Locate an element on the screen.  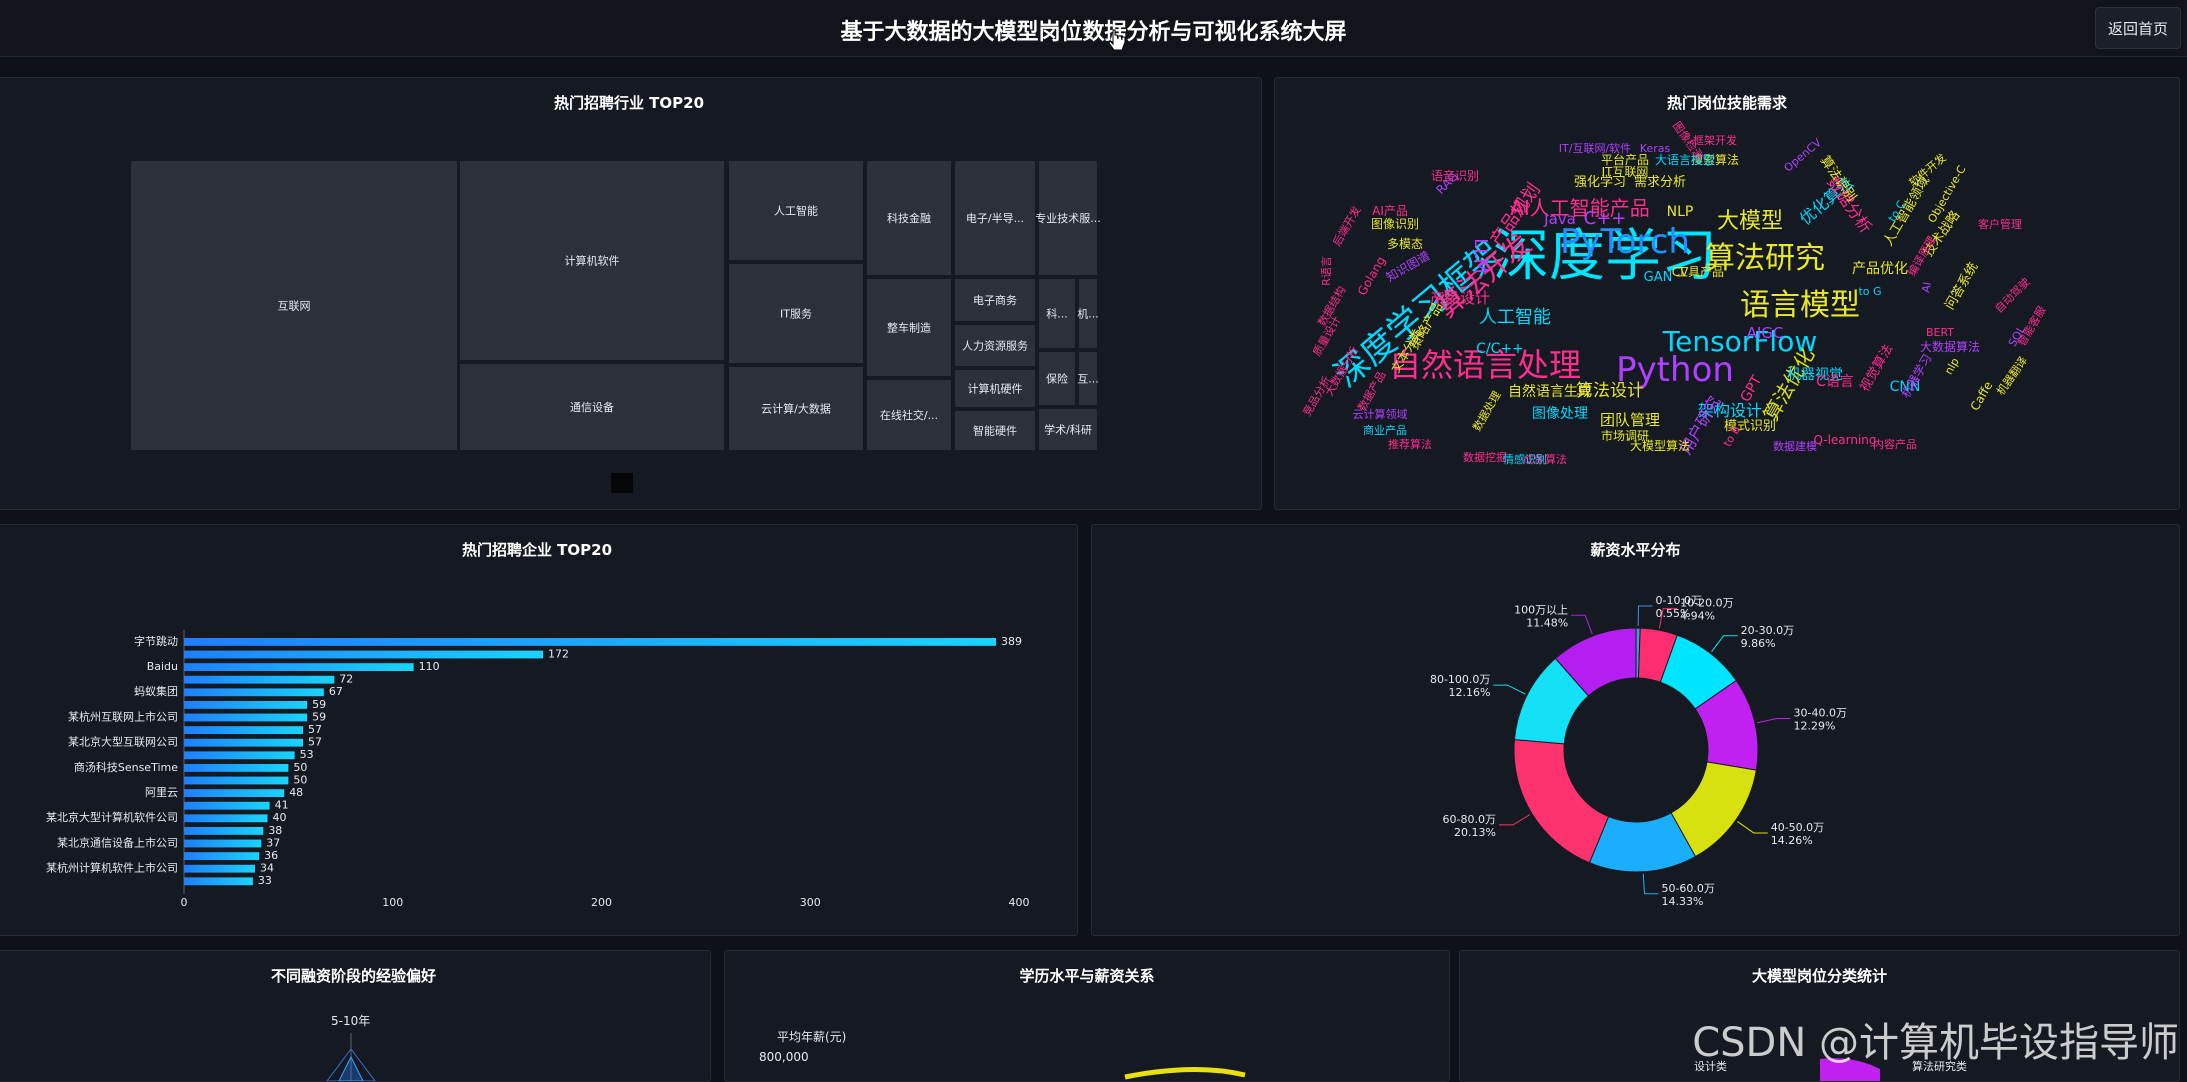
bar-category-label: 蚂蚁集团 is located at coordinates (156, 691).